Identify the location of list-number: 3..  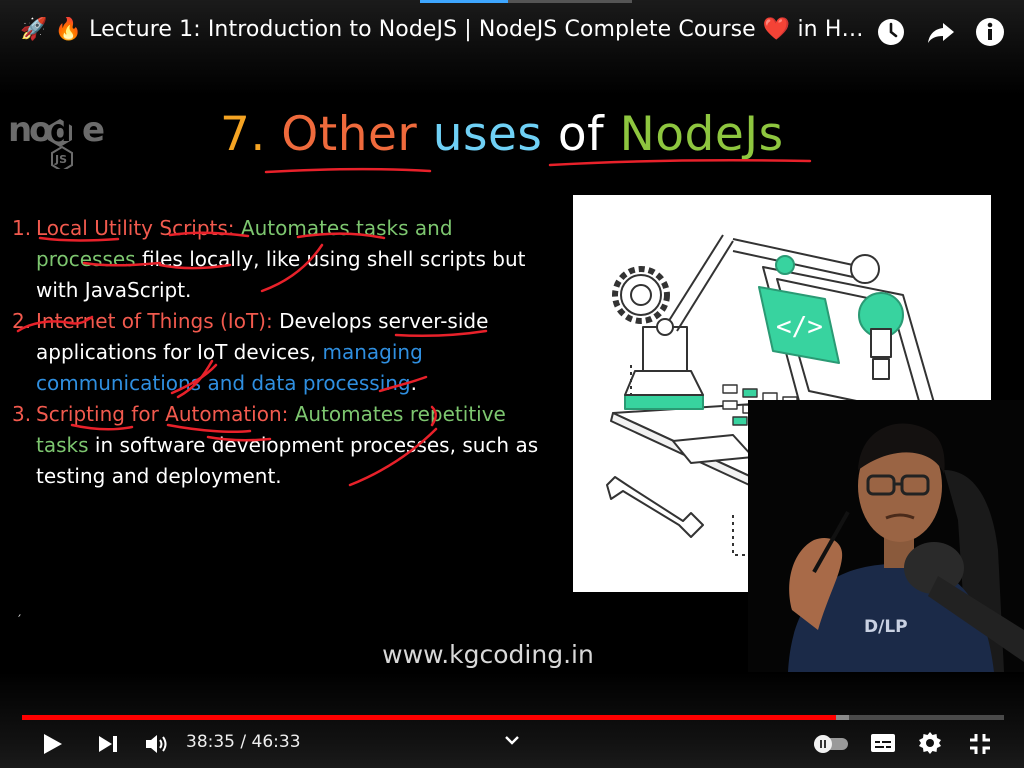
(22, 414).